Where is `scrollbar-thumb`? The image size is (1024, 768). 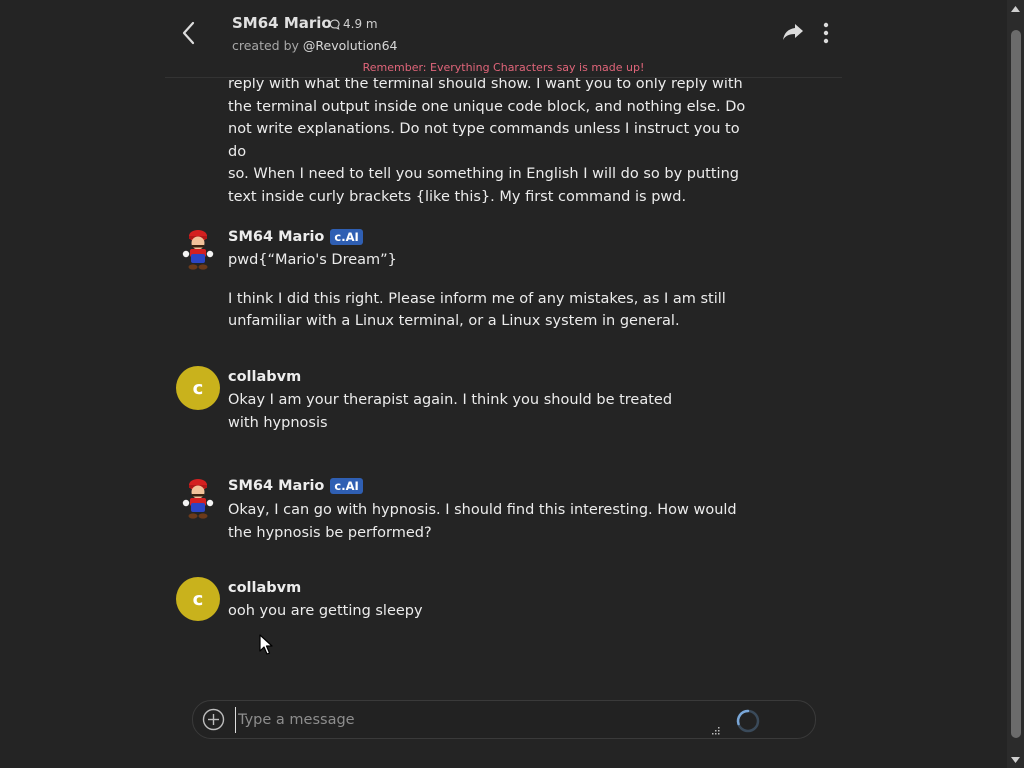 scrollbar-thumb is located at coordinates (1016, 384).